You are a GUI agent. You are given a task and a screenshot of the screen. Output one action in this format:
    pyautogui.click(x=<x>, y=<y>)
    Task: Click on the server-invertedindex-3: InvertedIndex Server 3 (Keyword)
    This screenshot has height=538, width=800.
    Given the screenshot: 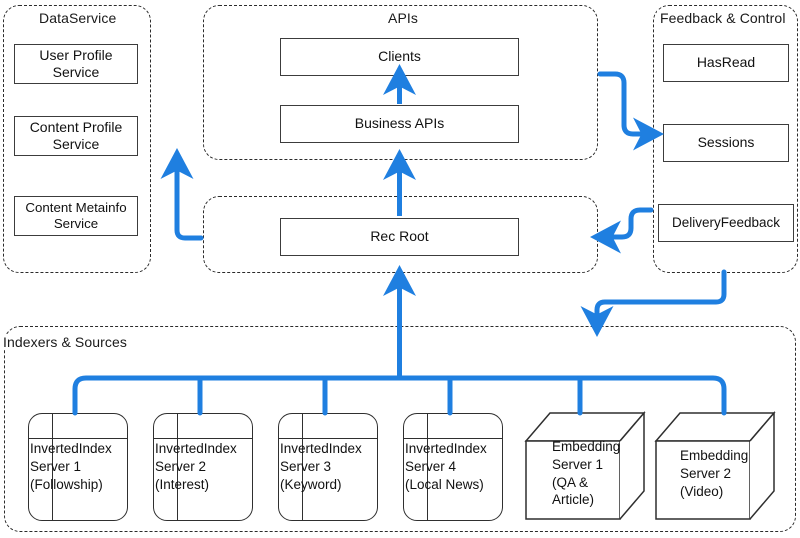 What is the action you would take?
    pyautogui.click(x=328, y=467)
    